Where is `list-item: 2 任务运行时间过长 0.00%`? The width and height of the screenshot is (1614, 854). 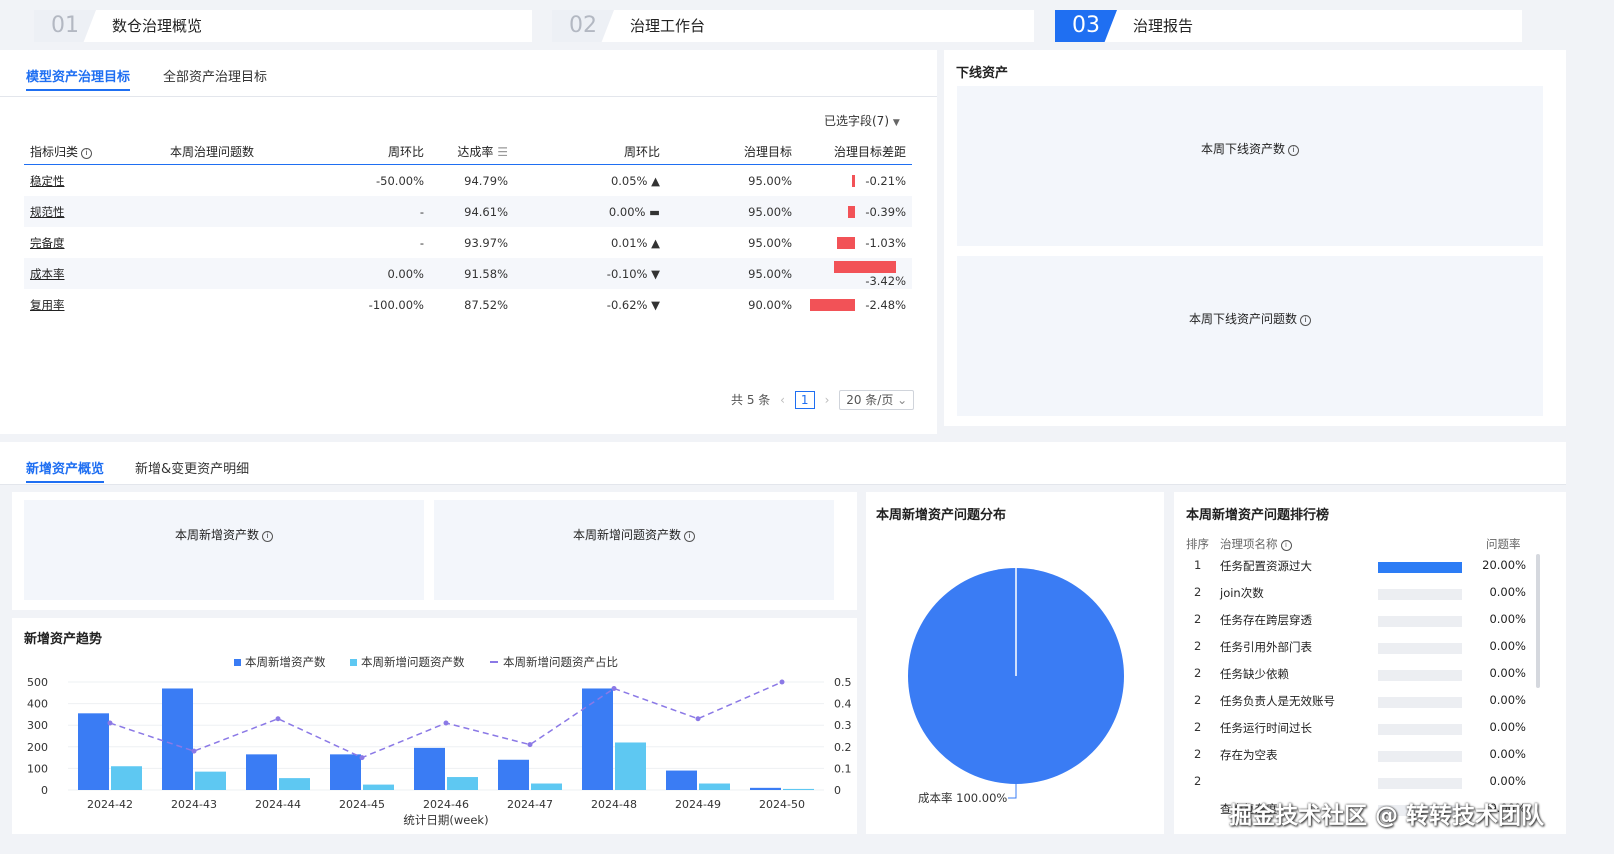 list-item: 2 任务运行时间过长 0.00% is located at coordinates (1356, 730).